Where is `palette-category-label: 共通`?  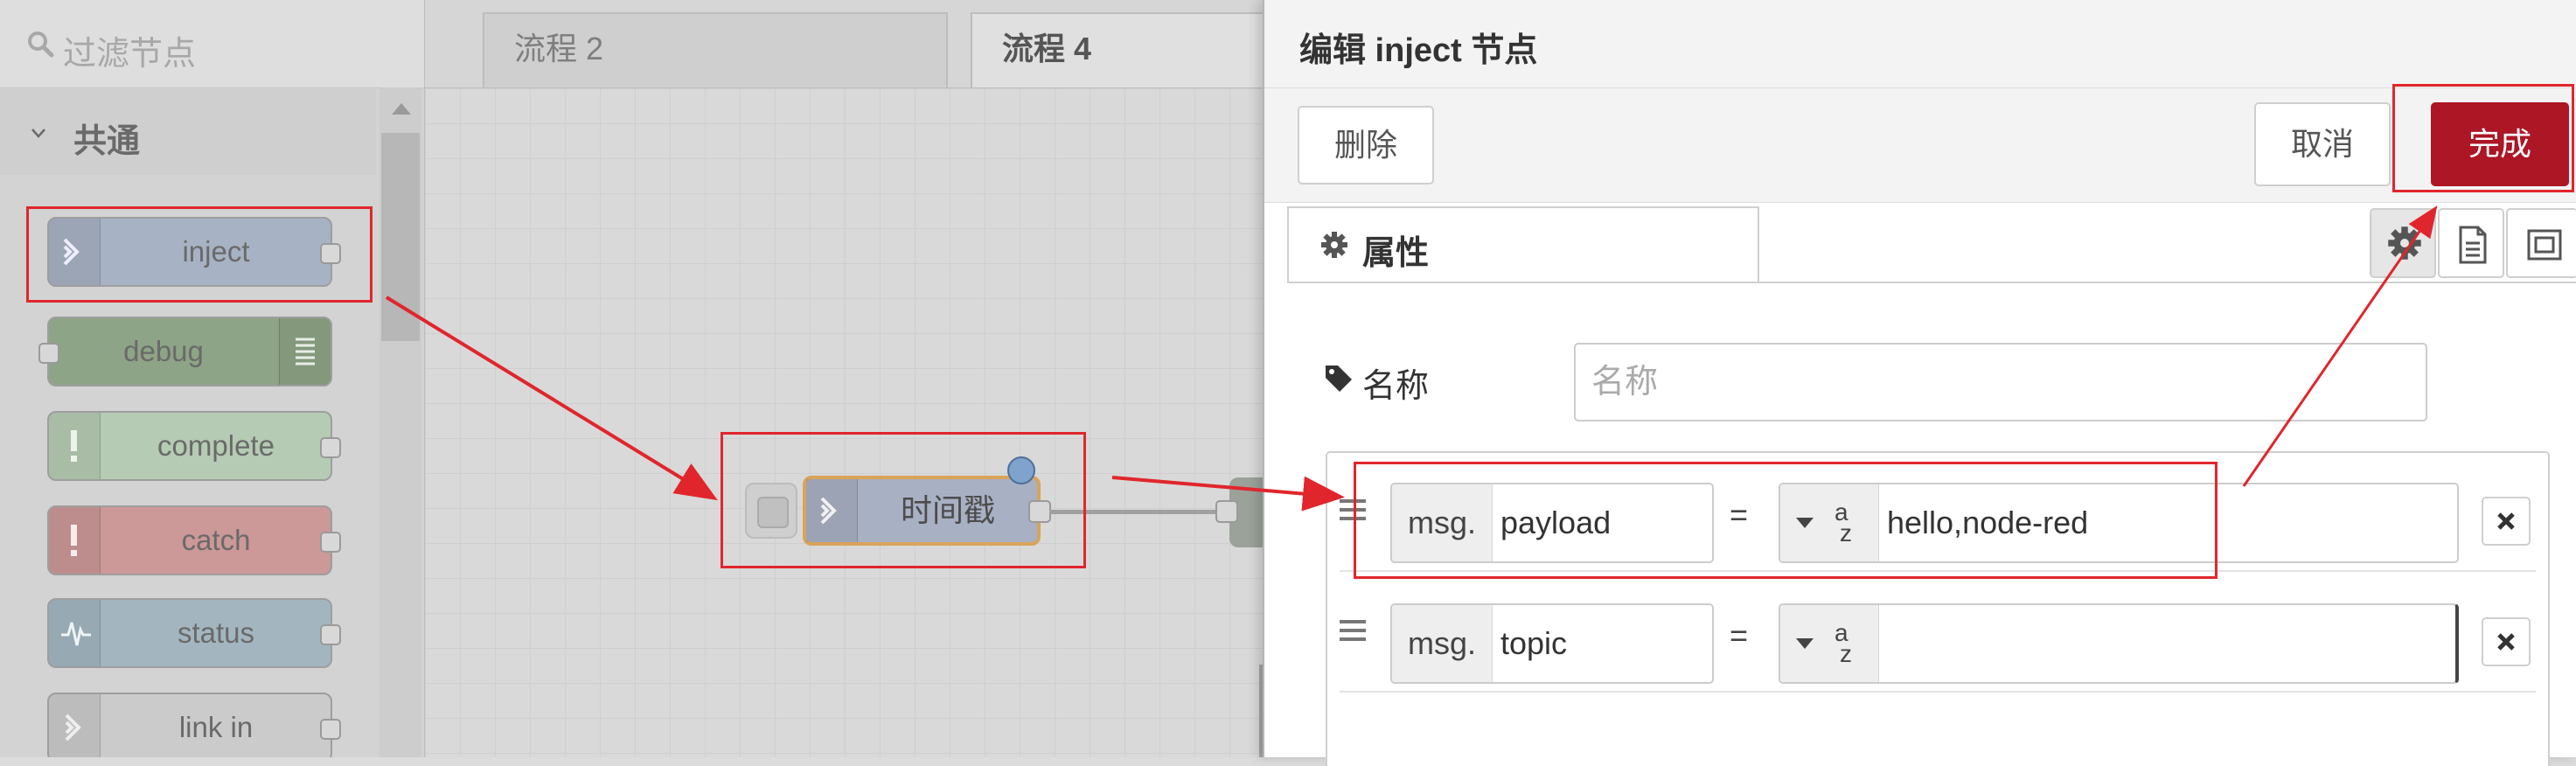
palette-category-label: 共通 is located at coordinates (107, 141).